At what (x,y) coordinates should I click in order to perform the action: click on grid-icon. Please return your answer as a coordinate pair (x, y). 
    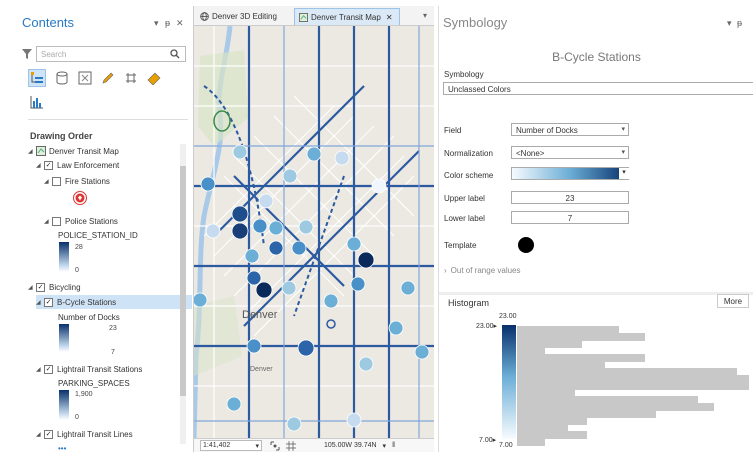
    Looking at the image, I should click on (291, 445).